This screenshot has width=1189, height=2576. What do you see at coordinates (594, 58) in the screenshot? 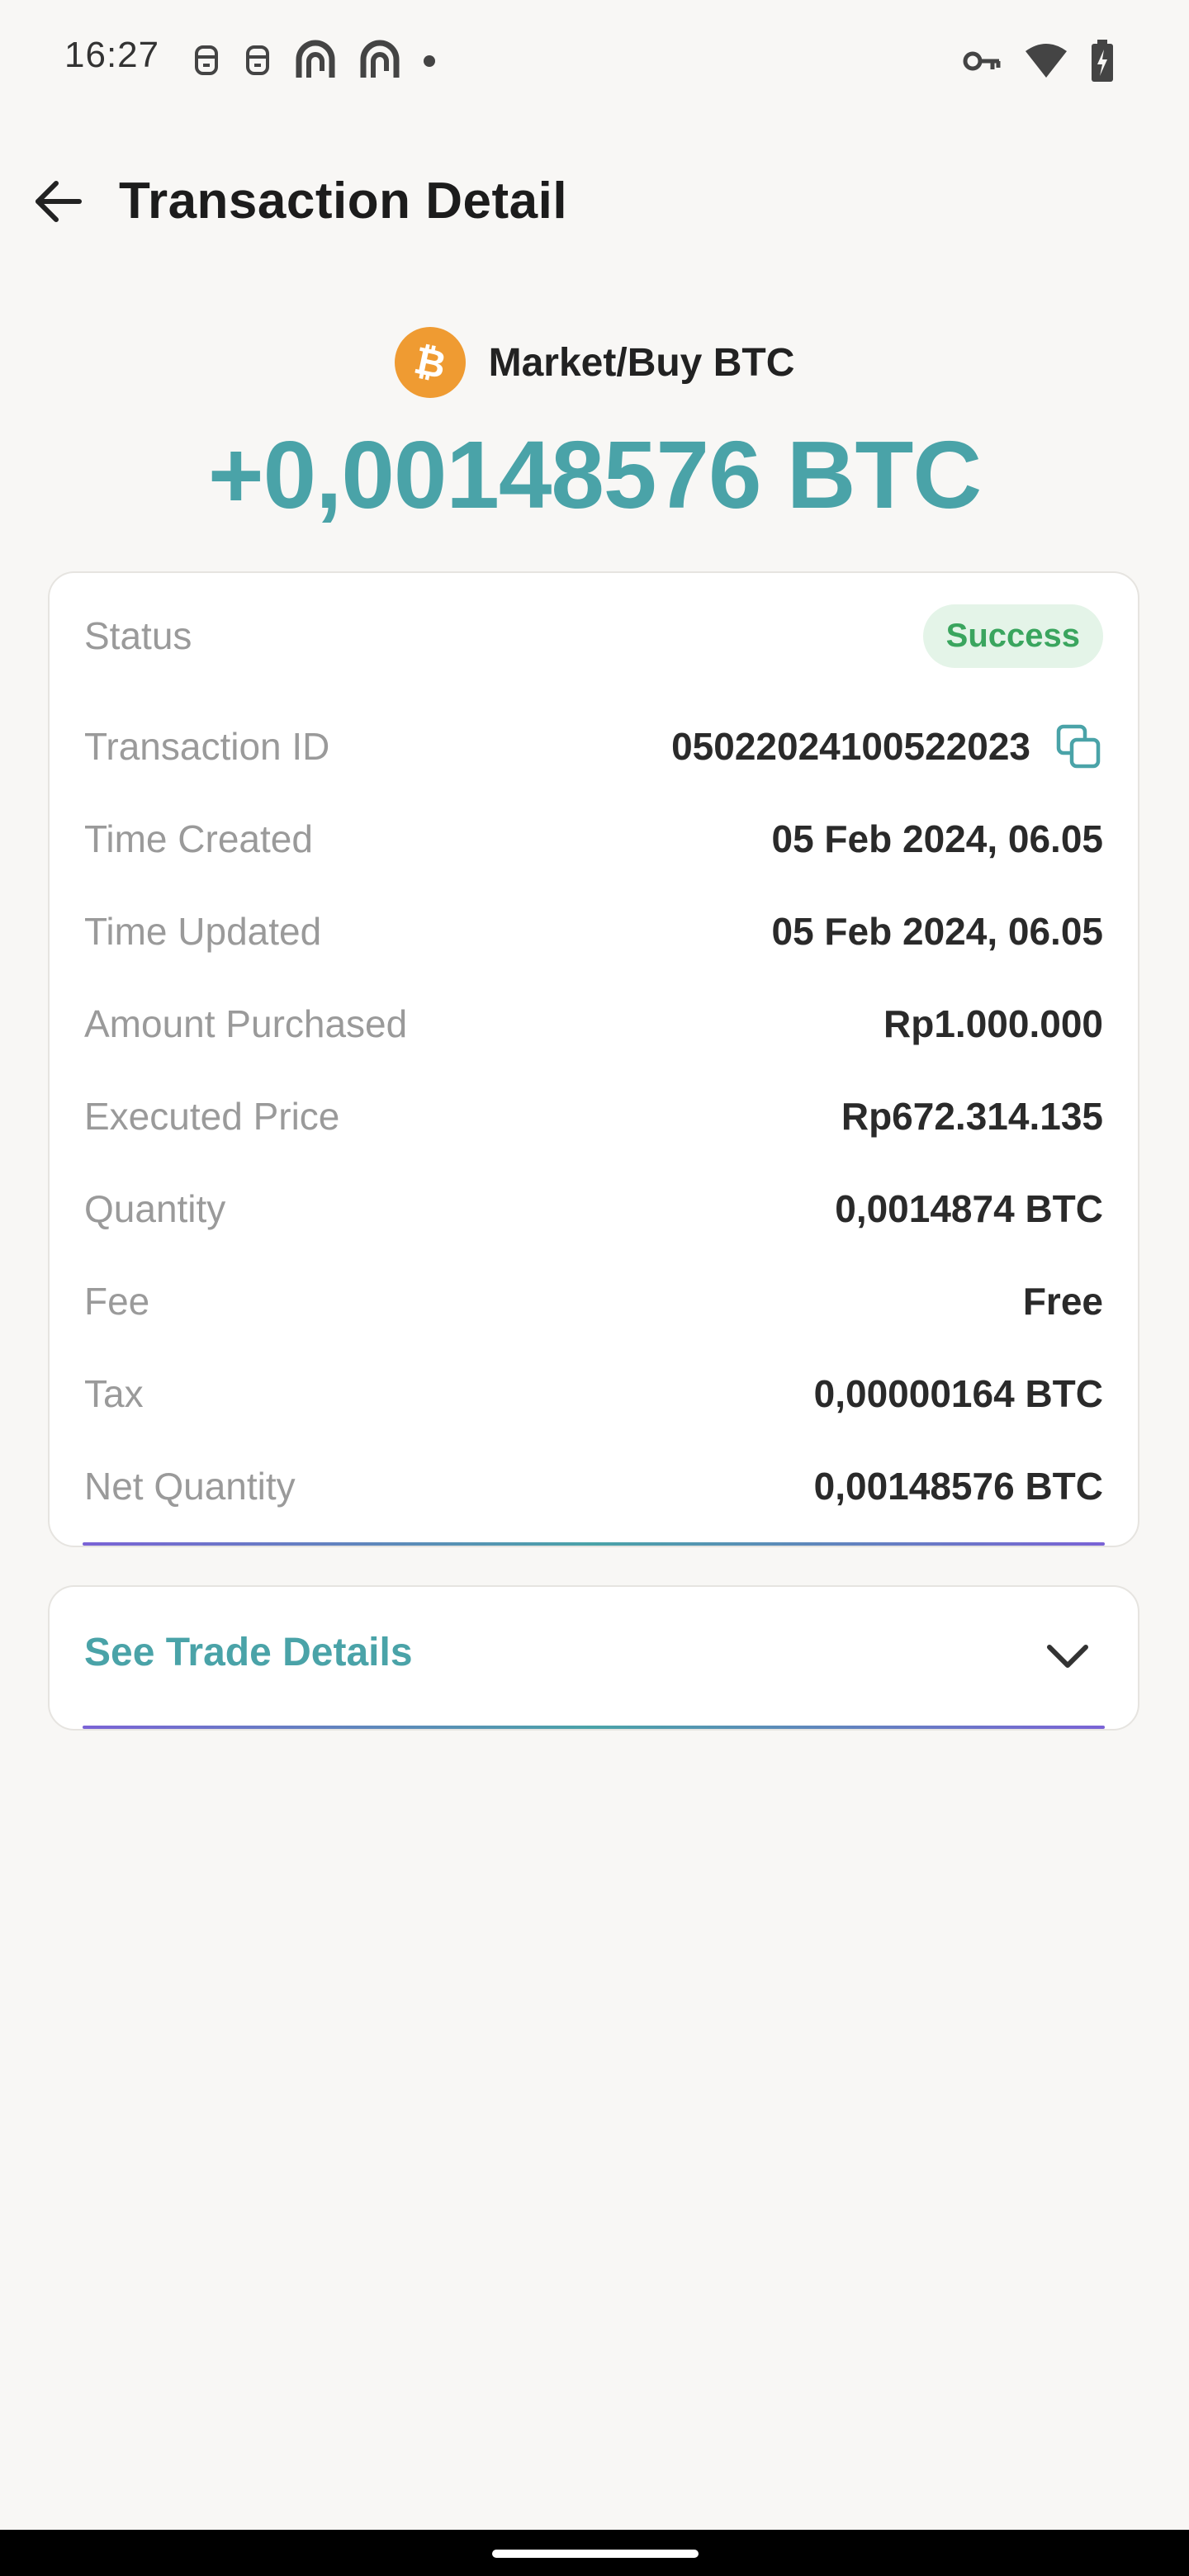
I see `status-bar: 16:27` at bounding box center [594, 58].